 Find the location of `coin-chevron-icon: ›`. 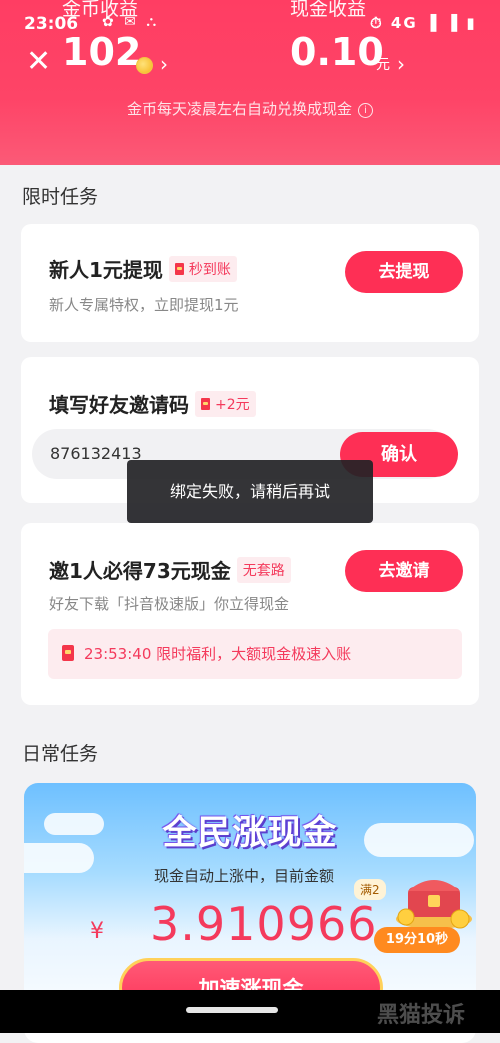

coin-chevron-icon: › is located at coordinates (164, 64).